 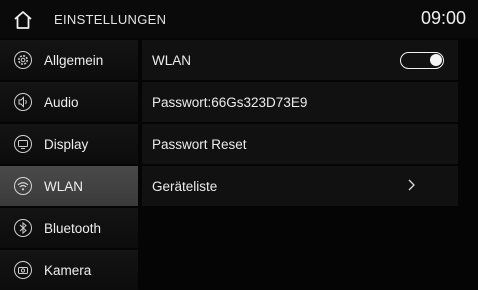 I want to click on sidebar-item-display: Display, so click(x=69, y=144).